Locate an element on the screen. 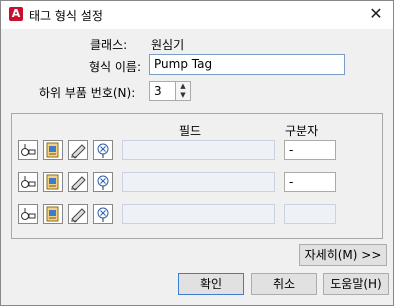  field-column-header: 필드 is located at coordinates (190, 131).